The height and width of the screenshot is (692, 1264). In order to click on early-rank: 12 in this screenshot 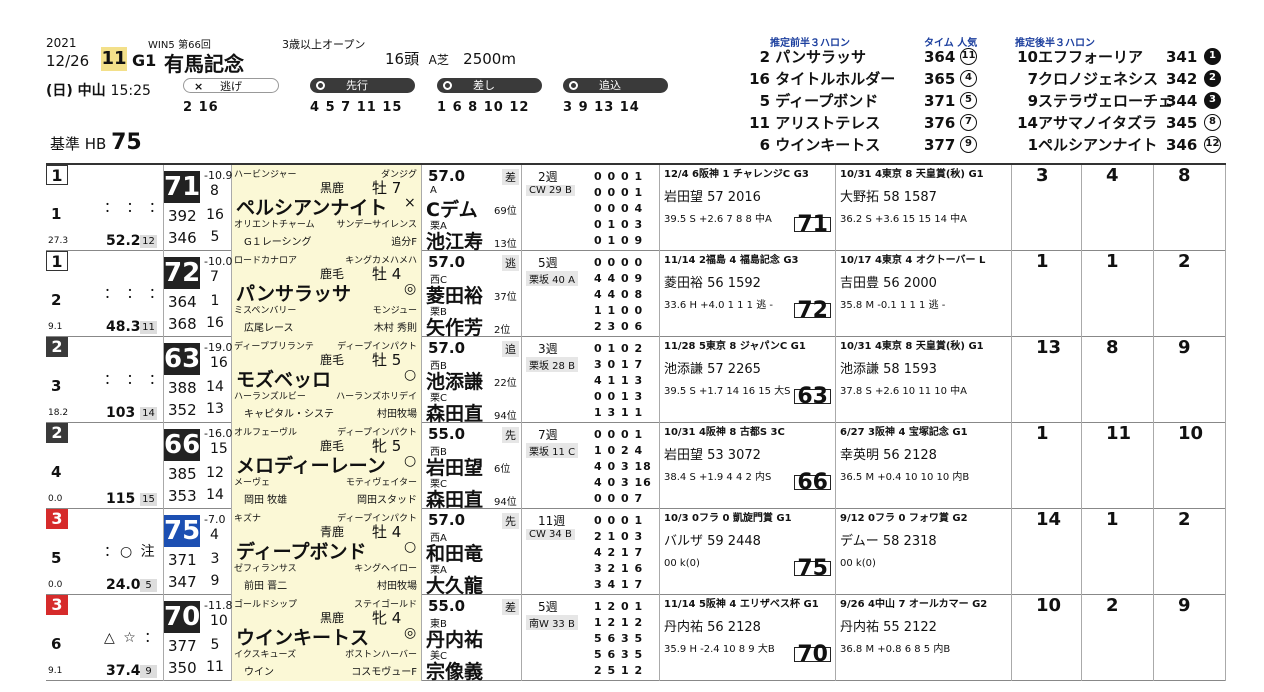, I will do `click(215, 473)`.